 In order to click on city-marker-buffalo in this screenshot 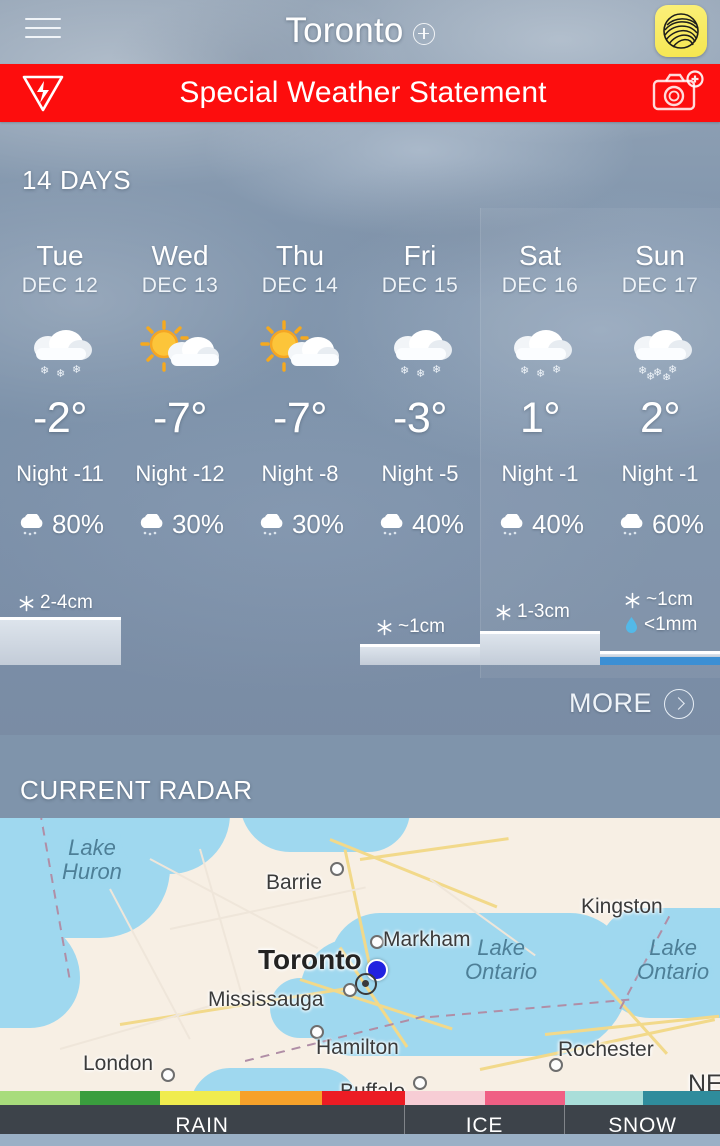, I will do `click(420, 1083)`.